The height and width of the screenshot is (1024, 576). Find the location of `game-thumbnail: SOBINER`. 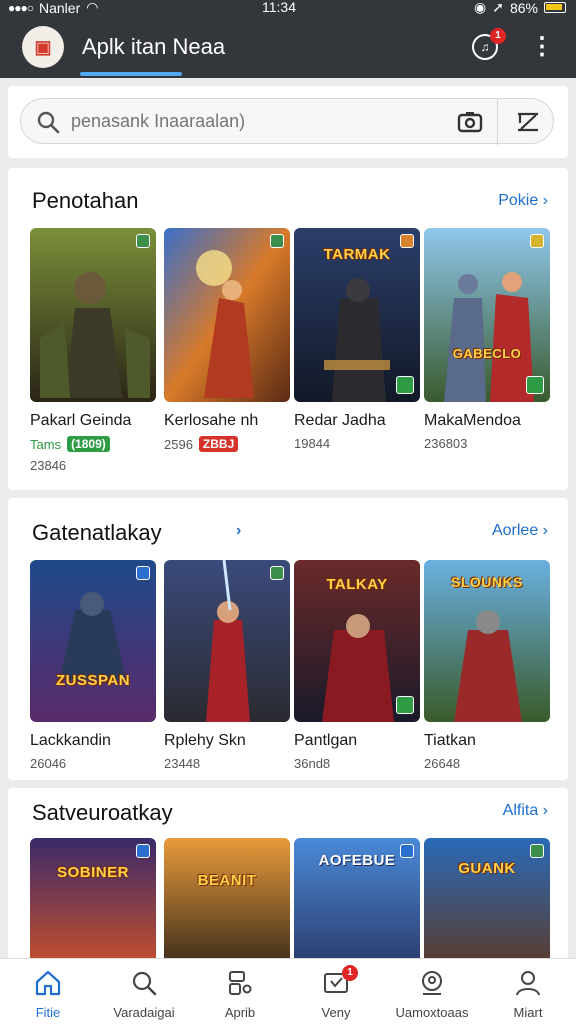

game-thumbnail: SOBINER is located at coordinates (93, 903).